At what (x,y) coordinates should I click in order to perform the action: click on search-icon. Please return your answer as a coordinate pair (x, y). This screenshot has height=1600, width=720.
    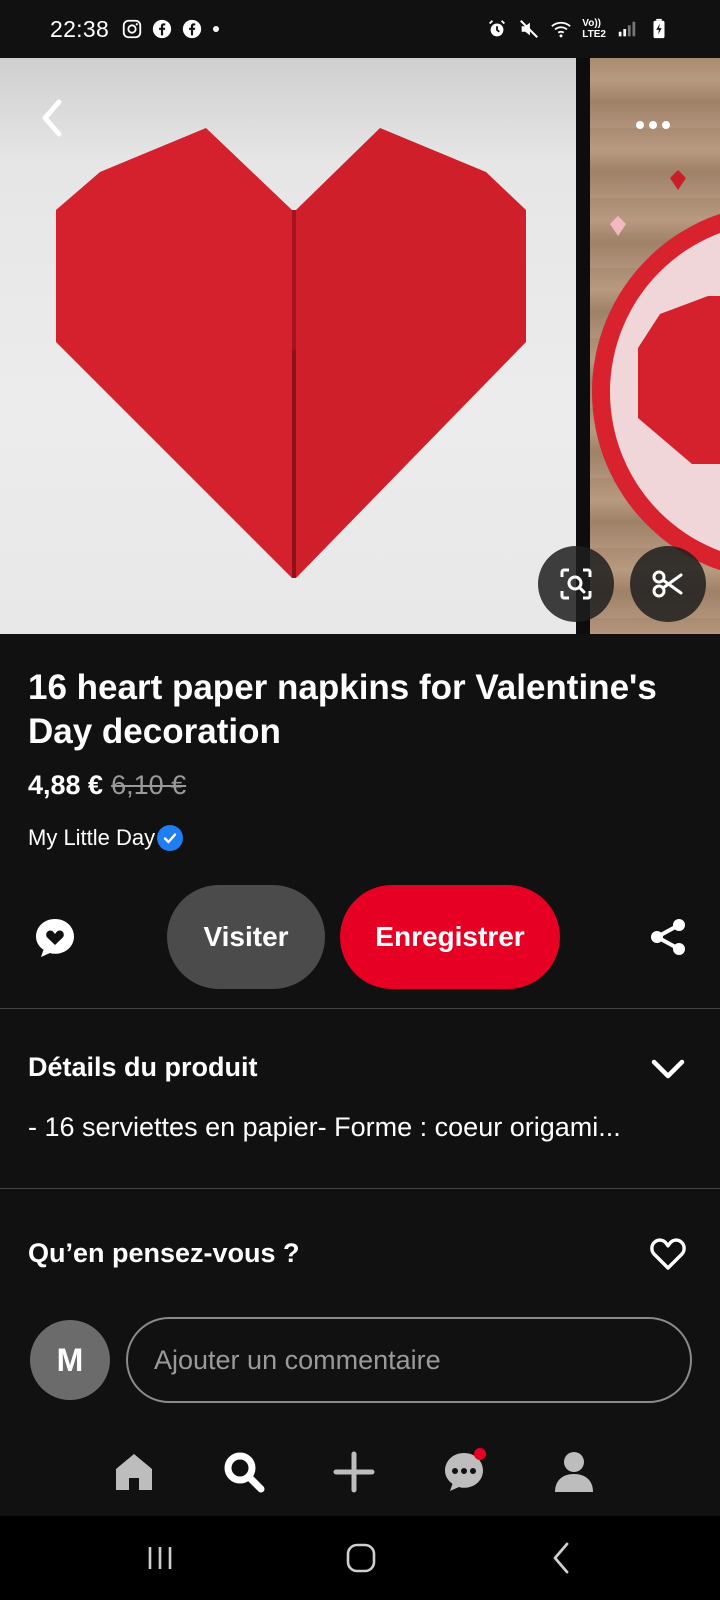
    Looking at the image, I should click on (244, 1472).